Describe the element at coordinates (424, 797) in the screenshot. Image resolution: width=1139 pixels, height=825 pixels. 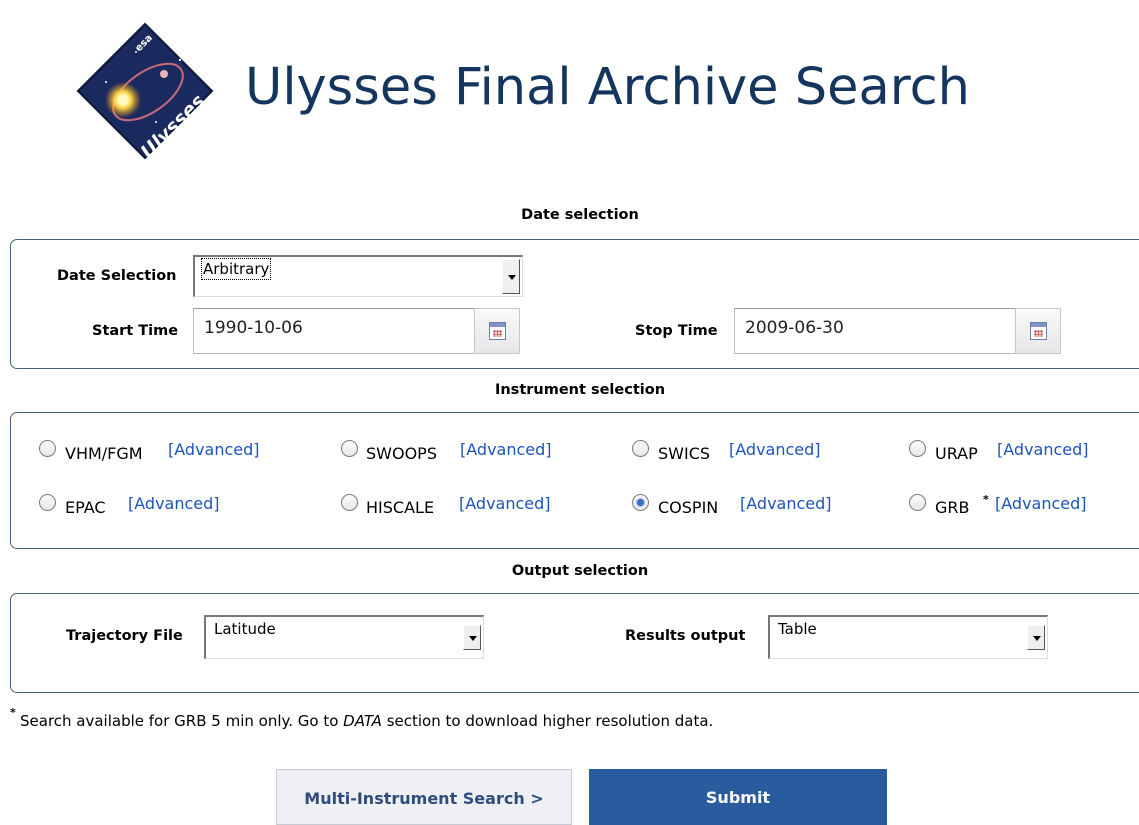
I see `multi-instrument-search-button: Multi-Instrument Search >` at that location.